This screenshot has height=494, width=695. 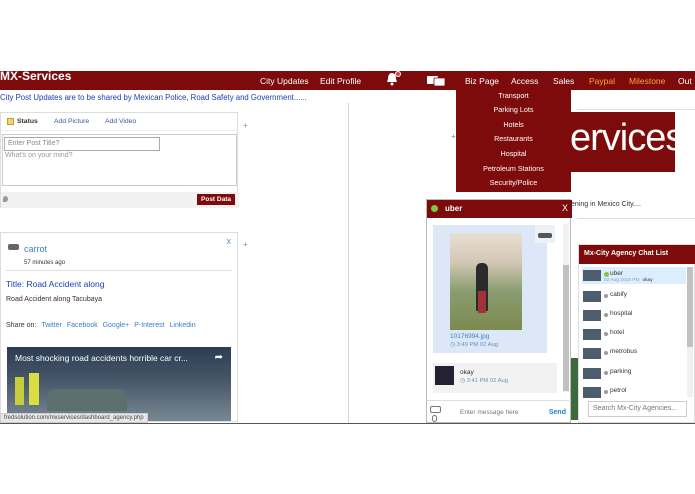 What do you see at coordinates (690, 307) in the screenshot?
I see `agency-scrollbar-thumb` at bounding box center [690, 307].